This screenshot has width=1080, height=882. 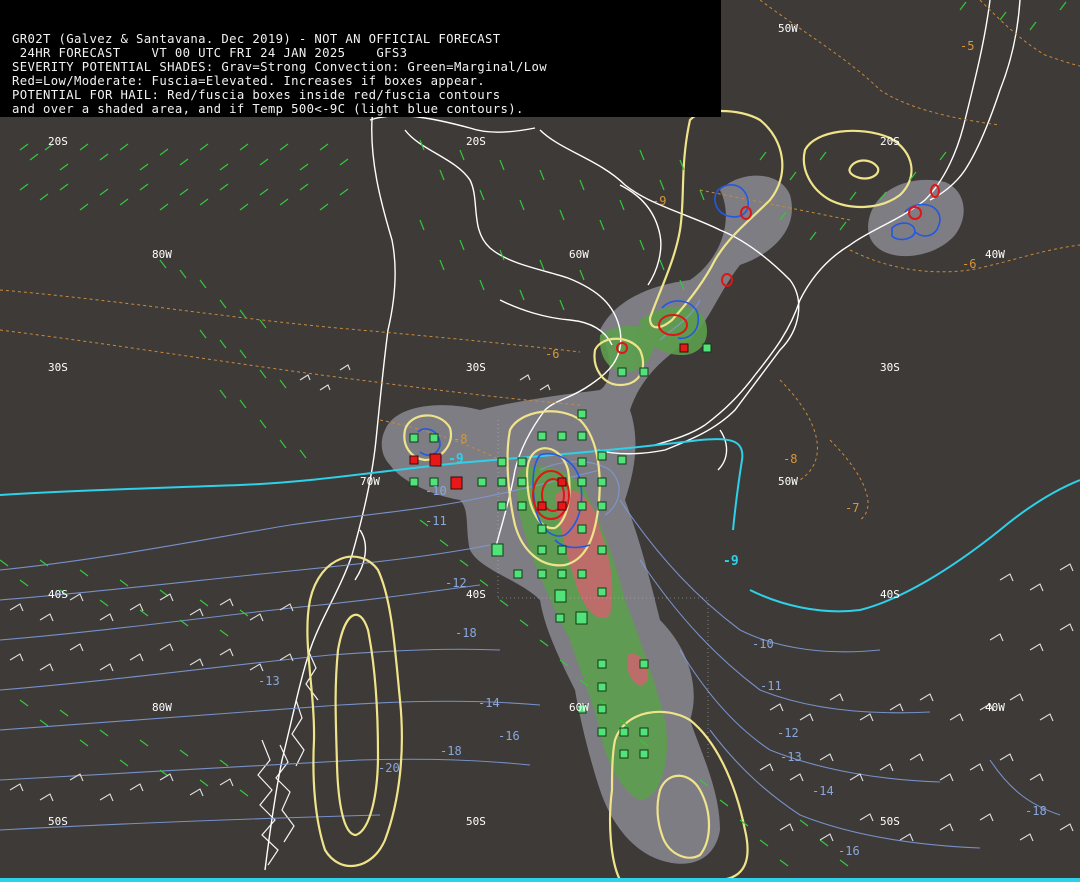 What do you see at coordinates (995, 707) in the screenshot?
I see `label-40w-south: 40W` at bounding box center [995, 707].